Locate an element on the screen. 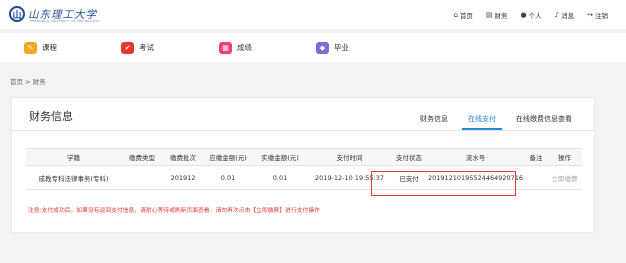 The image size is (626, 263). nav-item-graduation: ◆ 毕业 is located at coordinates (332, 47).